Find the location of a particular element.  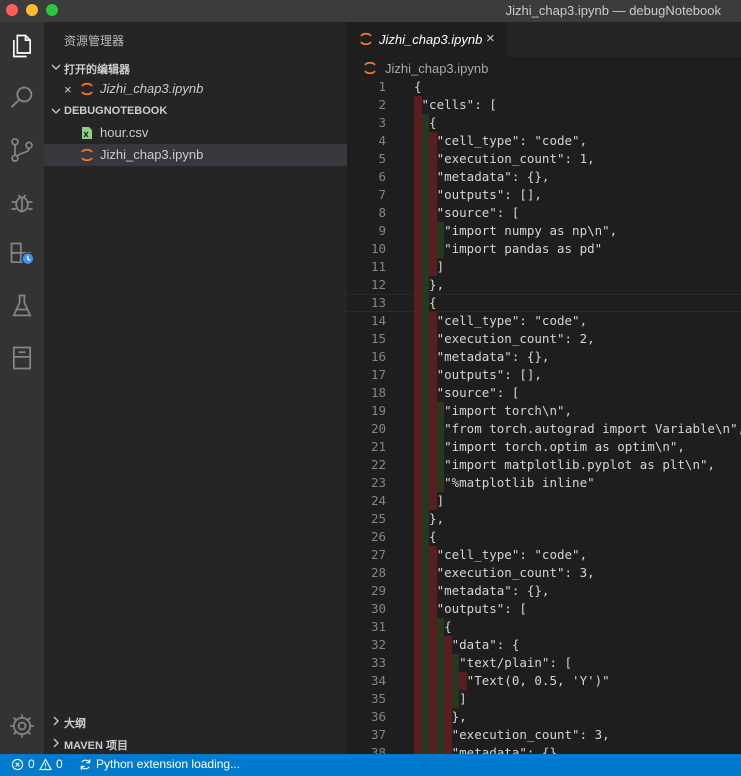

line-number: 12 is located at coordinates (378, 284).